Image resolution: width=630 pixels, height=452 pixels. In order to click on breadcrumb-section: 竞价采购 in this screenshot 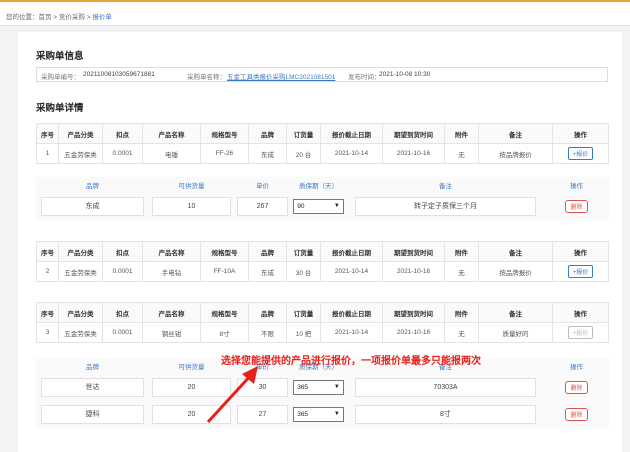, I will do `click(72, 17)`.